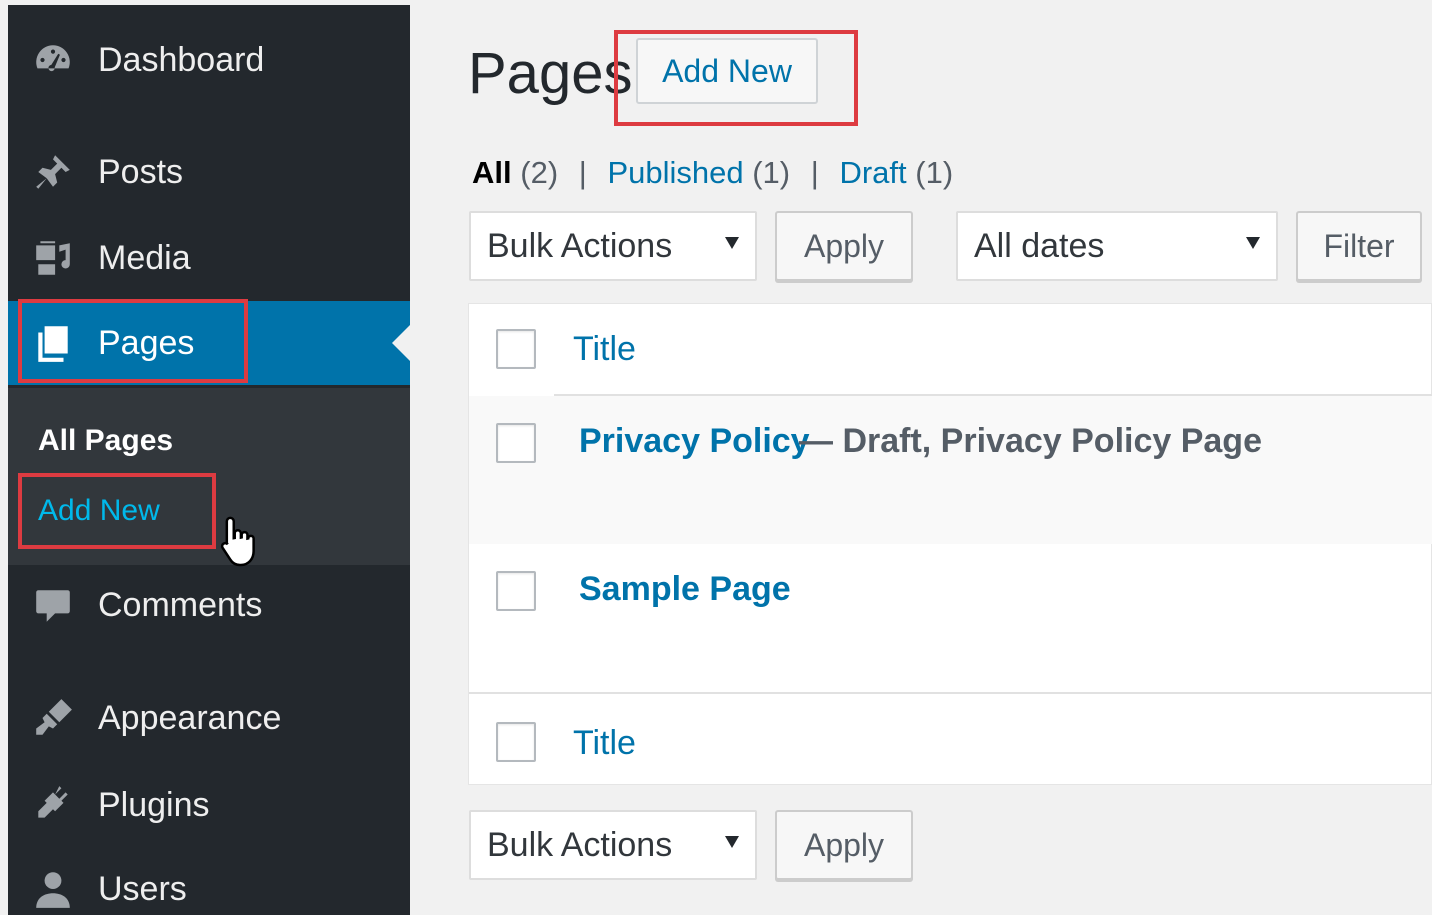 This screenshot has width=1432, height=915. I want to click on sidebar-item-plugins: Plugins, so click(209, 805).